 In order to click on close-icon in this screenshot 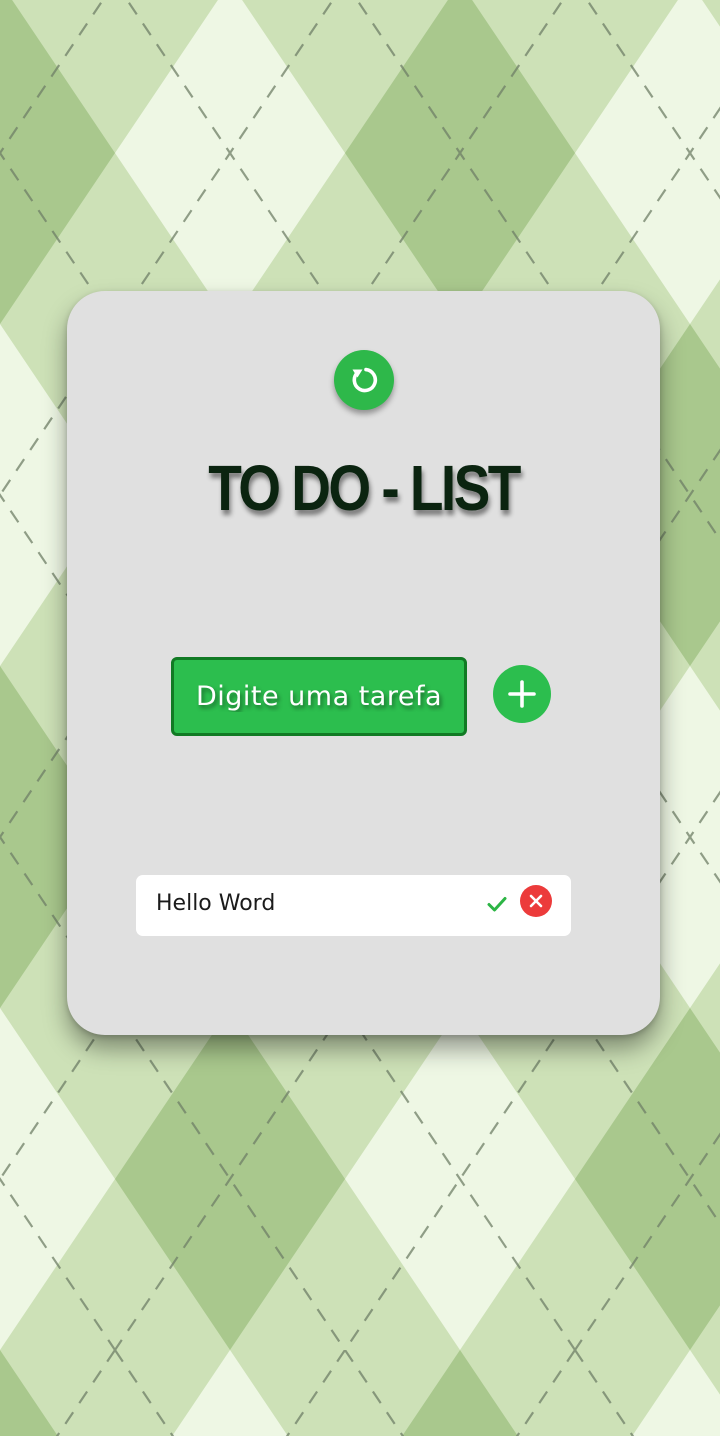, I will do `click(536, 901)`.